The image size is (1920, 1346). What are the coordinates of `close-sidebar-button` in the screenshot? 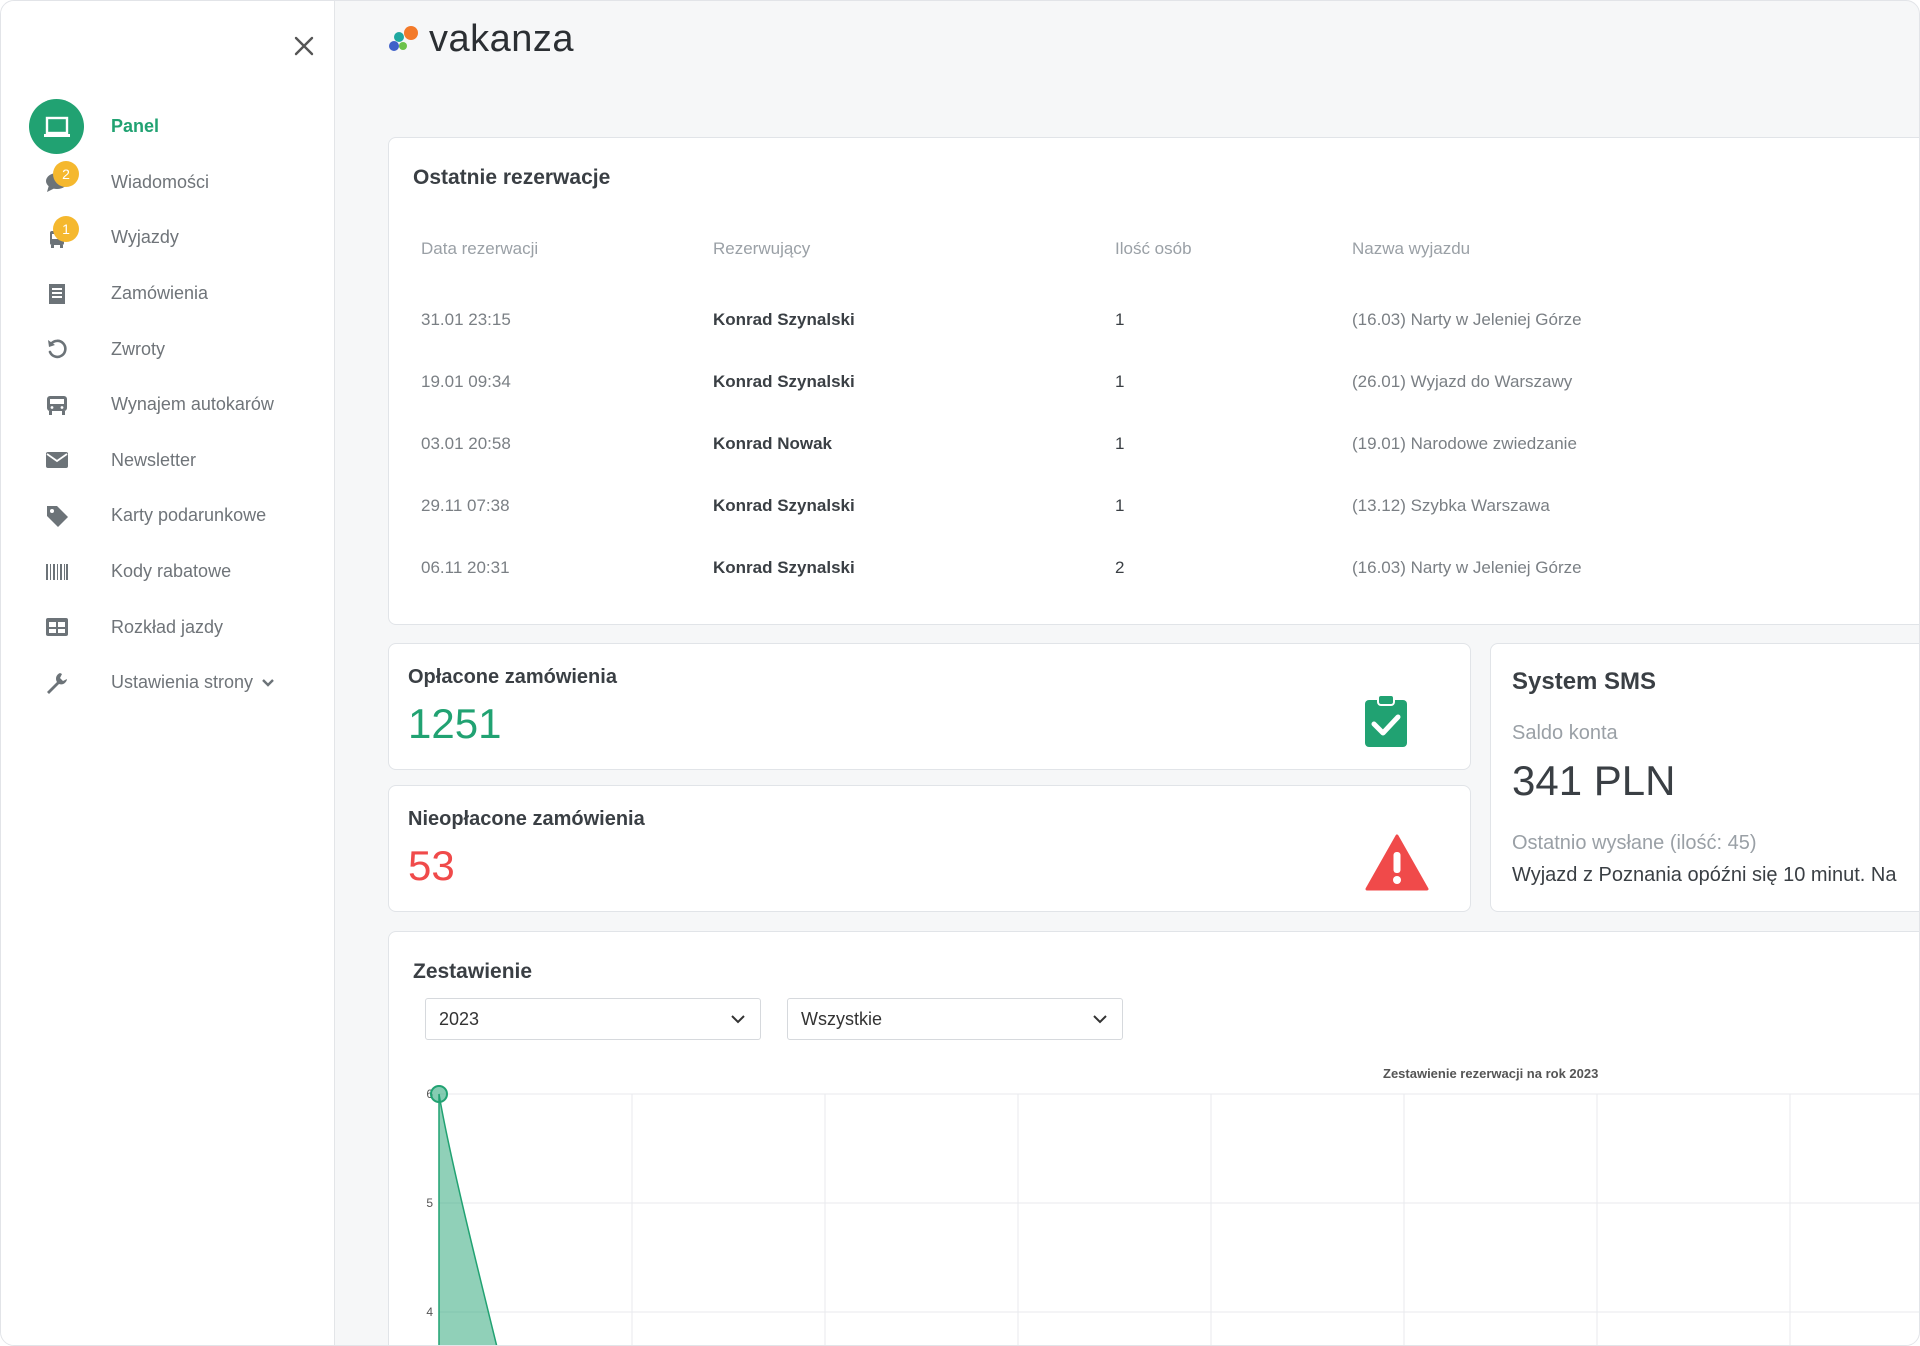 It's located at (304, 46).